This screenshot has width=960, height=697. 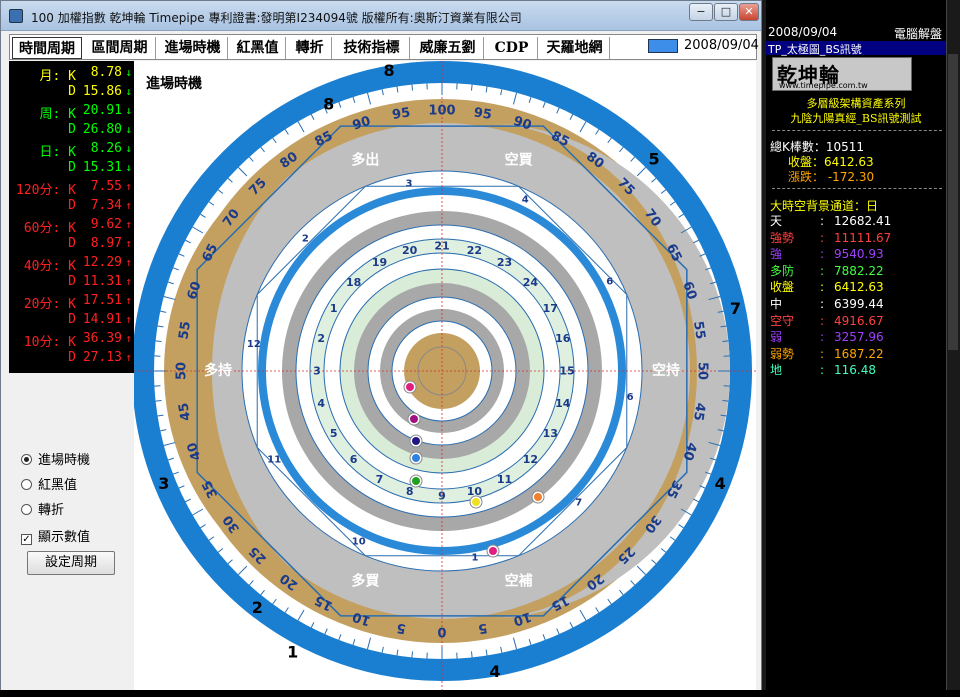 I want to click on kd-row: D 11.31 ↑, so click(x=71, y=283).